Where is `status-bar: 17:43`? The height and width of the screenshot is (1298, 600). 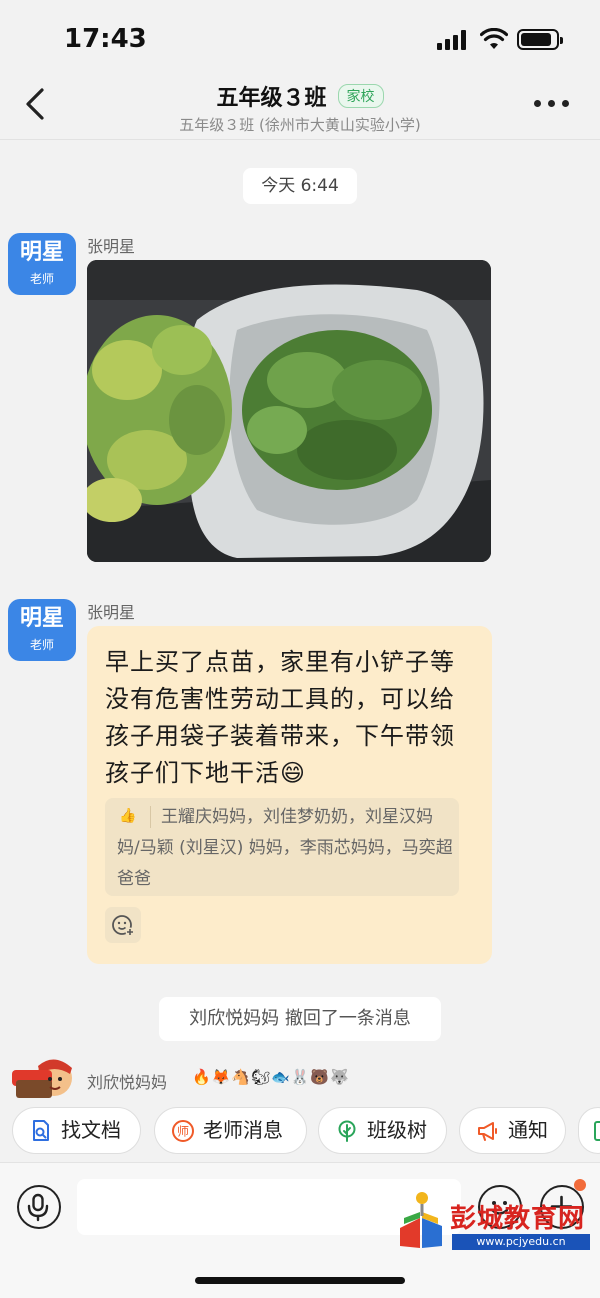
status-bar: 17:43 is located at coordinates (300, 39).